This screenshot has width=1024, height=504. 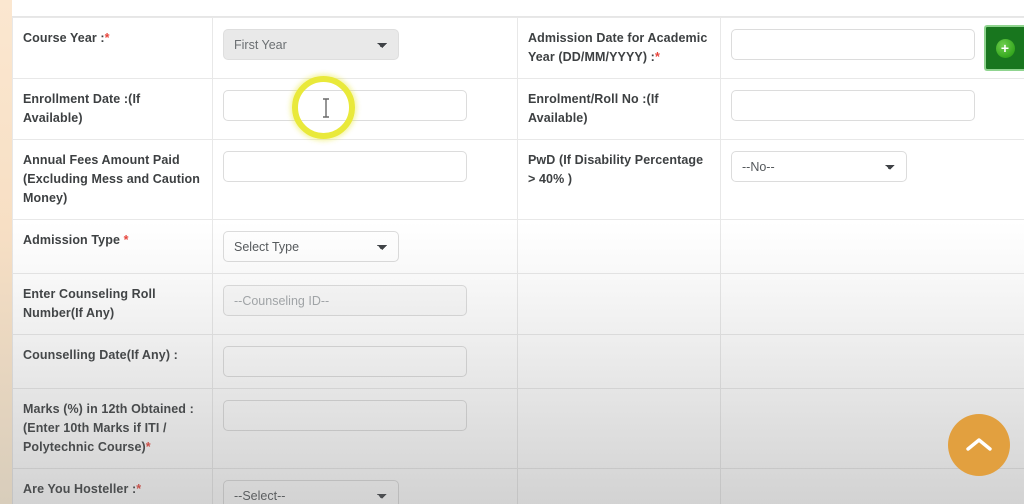 I want to click on field-label: Counselling Date(If Any) :, so click(x=100, y=355).